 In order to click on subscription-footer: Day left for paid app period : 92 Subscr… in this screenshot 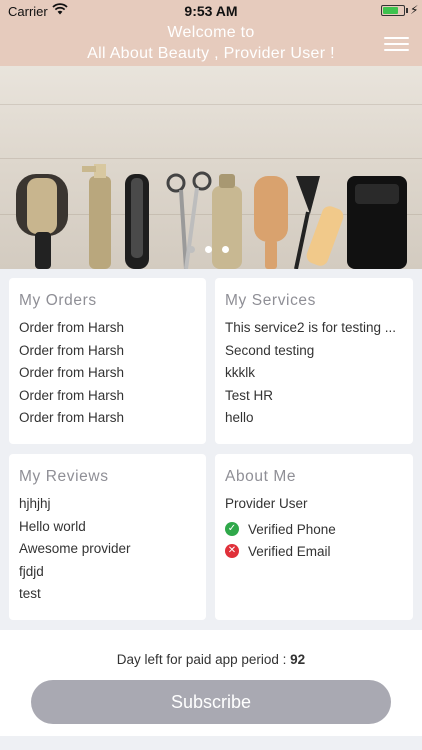, I will do `click(211, 683)`.